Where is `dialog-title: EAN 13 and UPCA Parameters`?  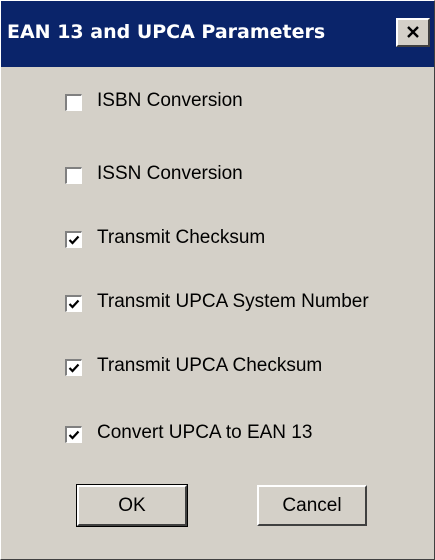
dialog-title: EAN 13 and UPCA Parameters is located at coordinates (166, 32).